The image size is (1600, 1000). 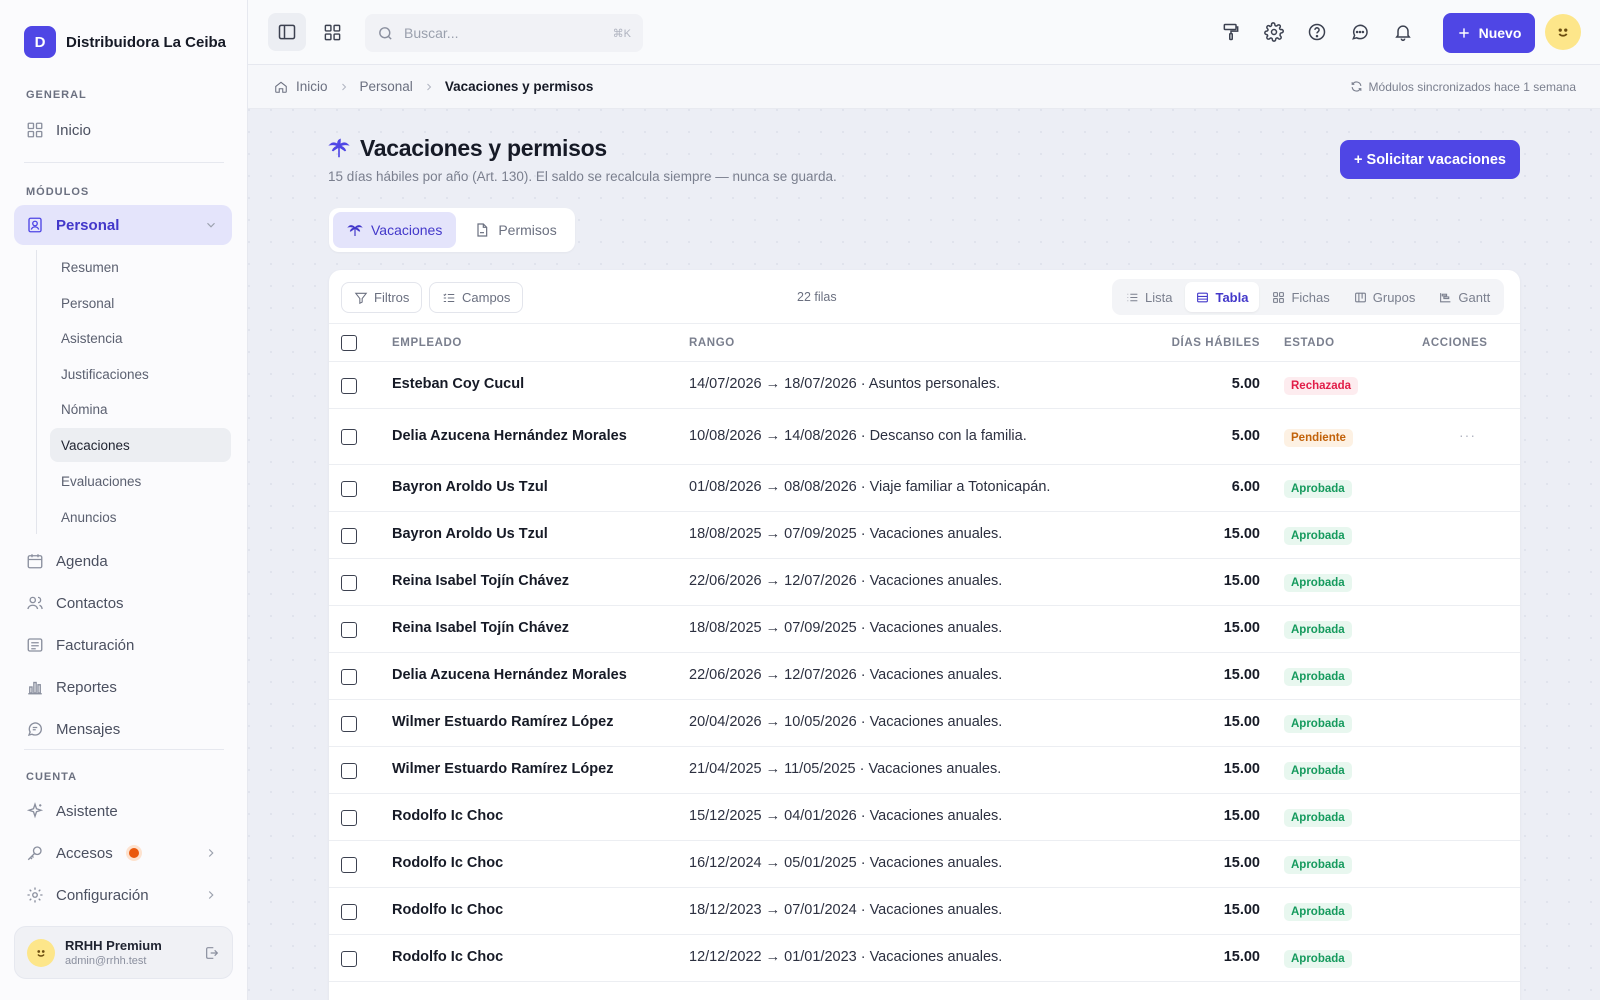 I want to click on view-grupos: Grupos, so click(x=1385, y=297).